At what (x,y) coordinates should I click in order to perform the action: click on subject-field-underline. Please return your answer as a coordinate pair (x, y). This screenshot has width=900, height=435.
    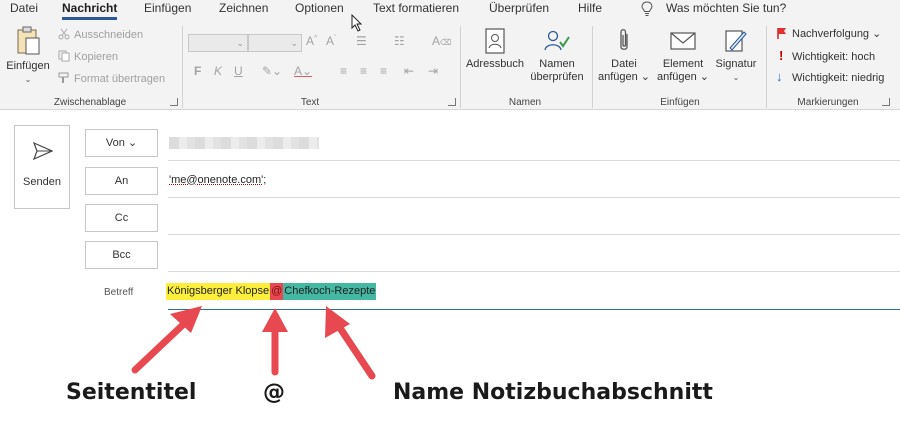
    Looking at the image, I should click on (534, 309).